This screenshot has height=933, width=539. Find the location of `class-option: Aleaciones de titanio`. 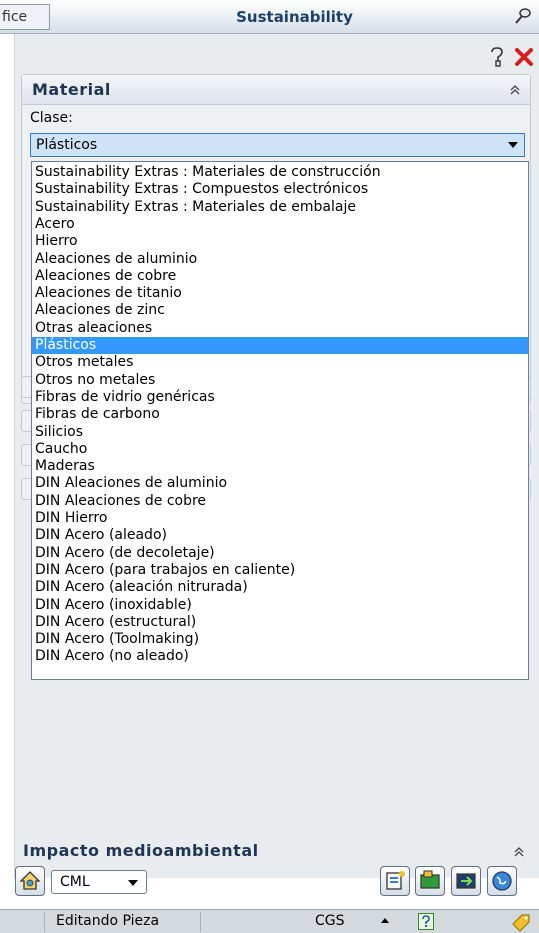

class-option: Aleaciones de titanio is located at coordinates (280, 293).